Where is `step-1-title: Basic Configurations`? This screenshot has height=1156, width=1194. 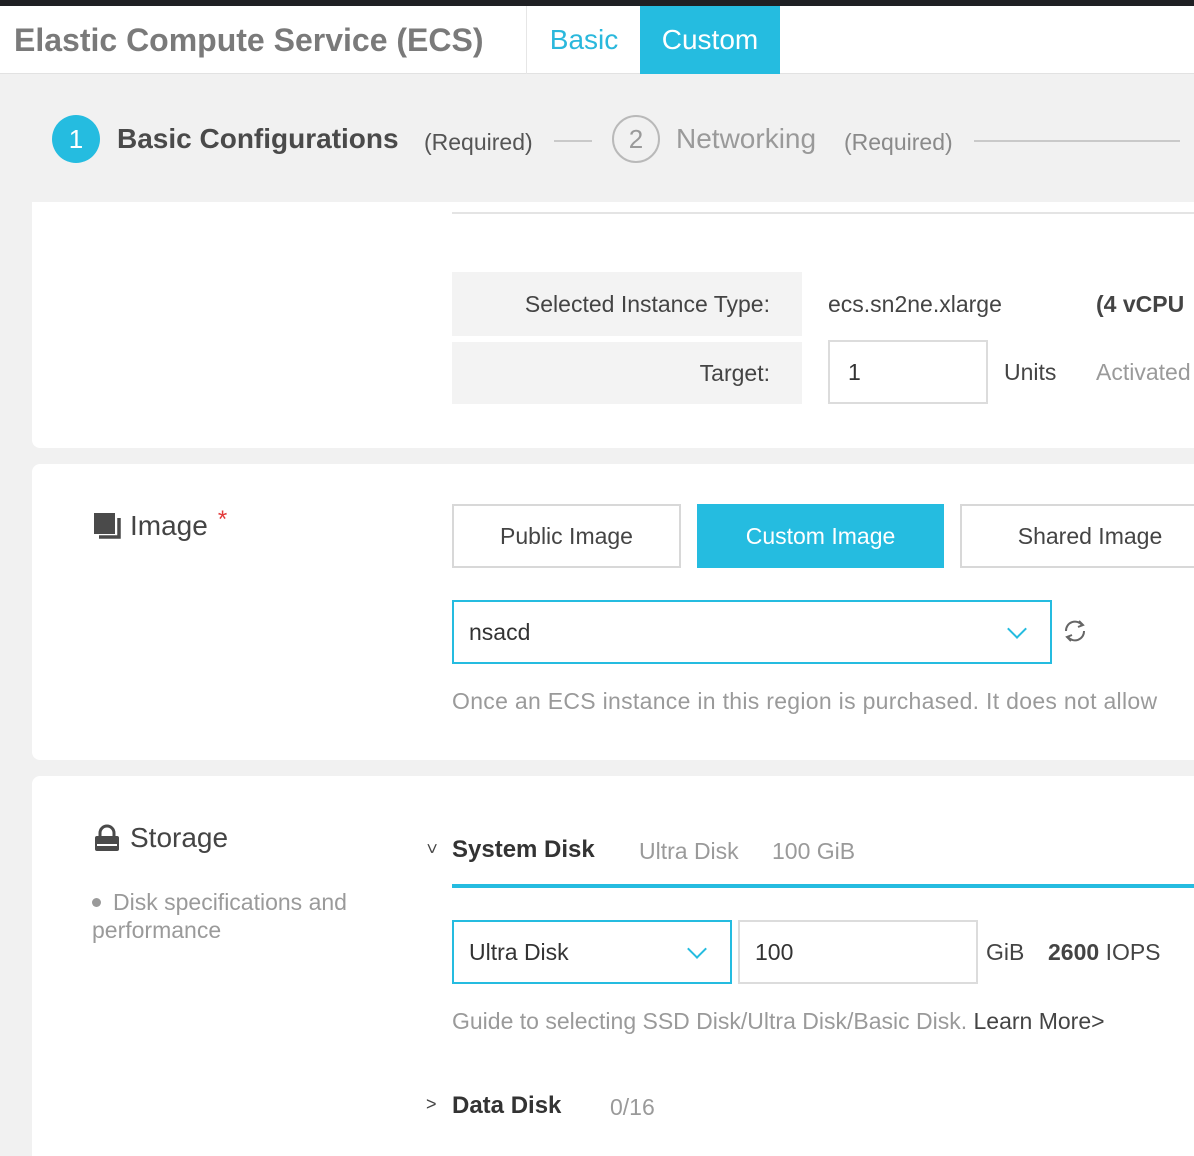
step-1-title: Basic Configurations is located at coordinates (258, 138).